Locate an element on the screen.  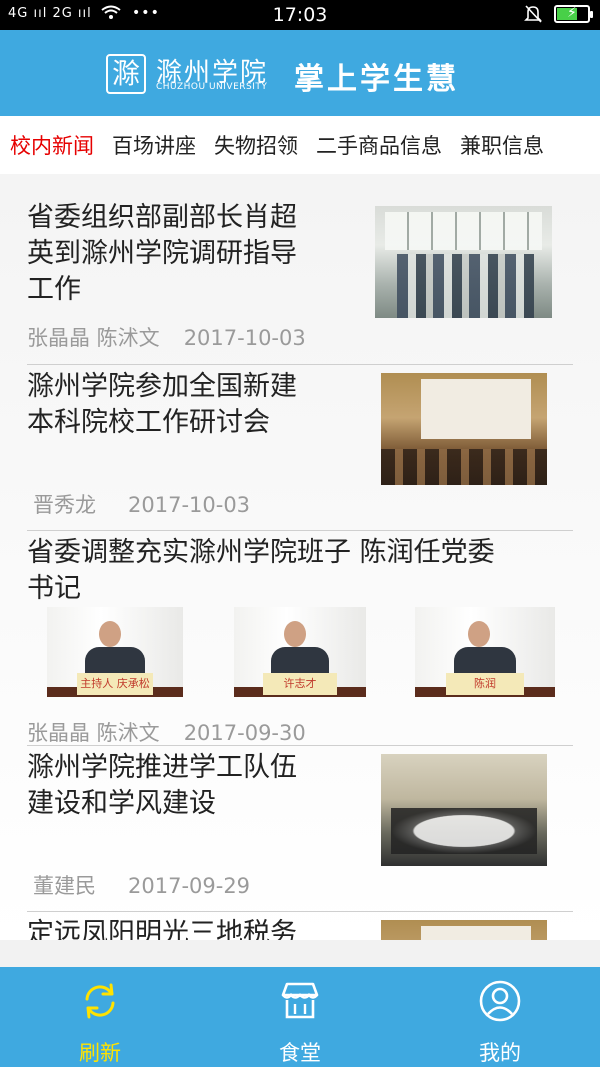
news-item: 定远凤阳明光三地税务 is located at coordinates (300, 926).